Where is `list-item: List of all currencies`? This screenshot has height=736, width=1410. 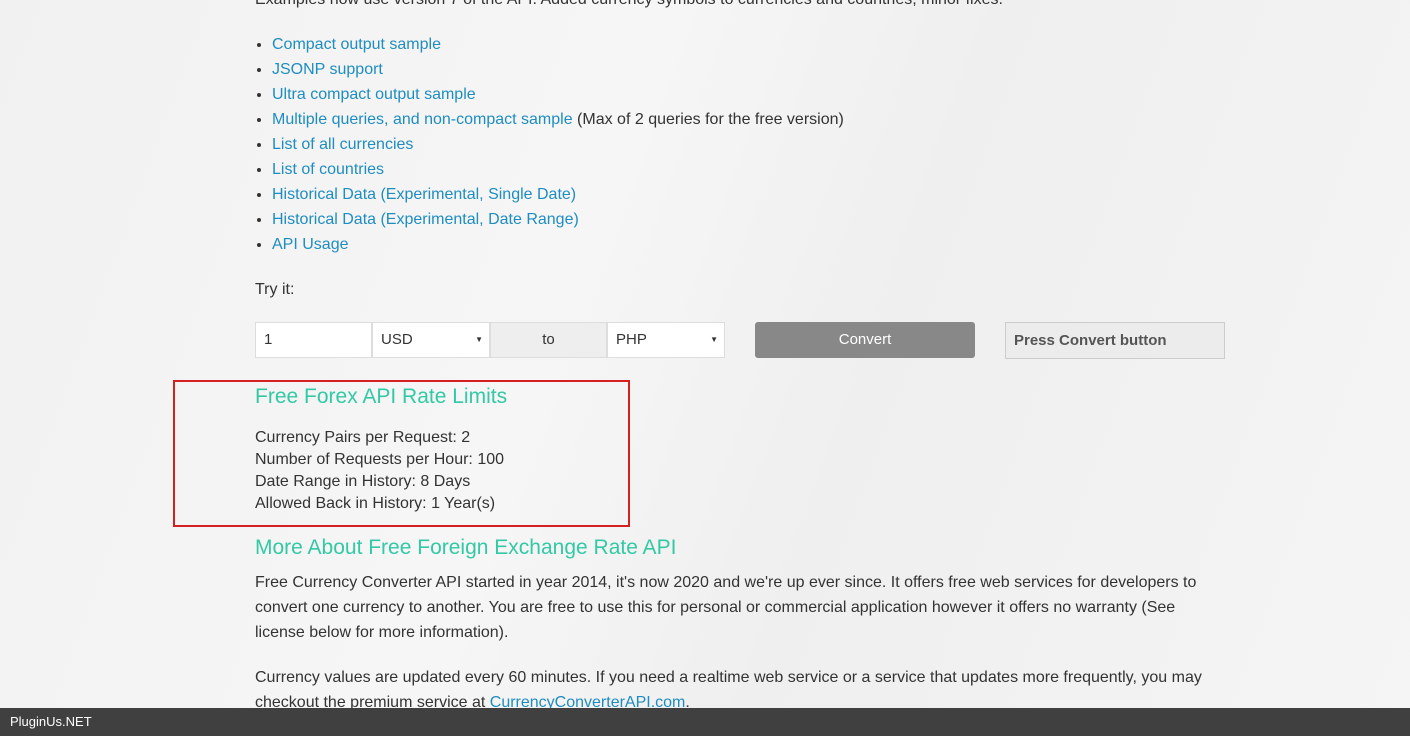
list-item: List of all currencies is located at coordinates (558, 144).